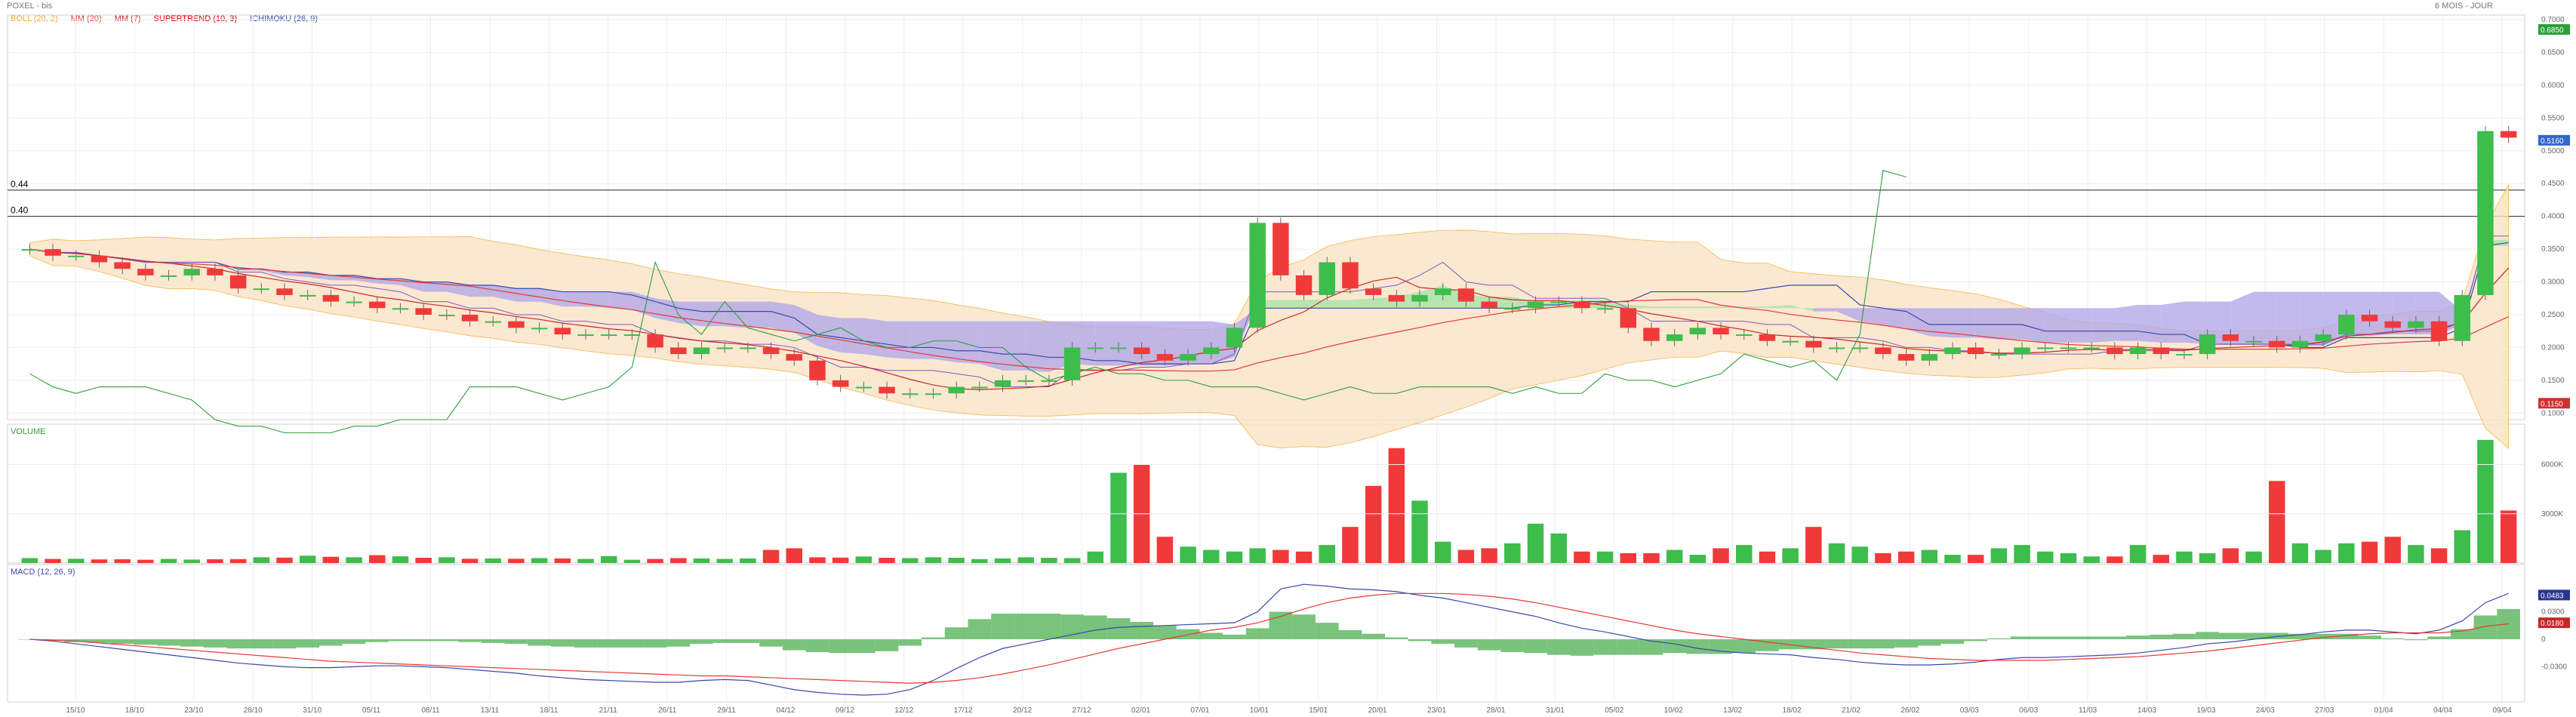 The height and width of the screenshot is (717, 2576). Describe the element at coordinates (1377, 710) in the screenshot. I see `x-tick-label: 20/01` at that location.